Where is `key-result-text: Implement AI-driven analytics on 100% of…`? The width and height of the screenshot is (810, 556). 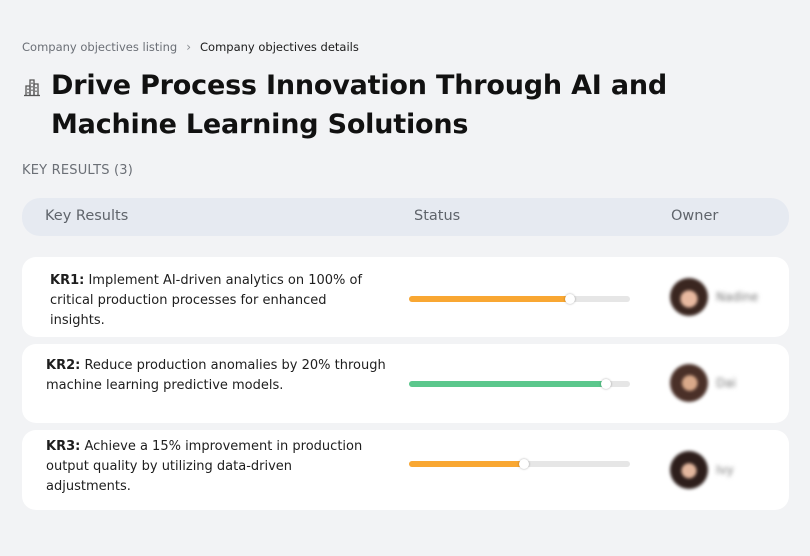
key-result-text: Implement AI-driven analytics on 100% of… is located at coordinates (206, 300).